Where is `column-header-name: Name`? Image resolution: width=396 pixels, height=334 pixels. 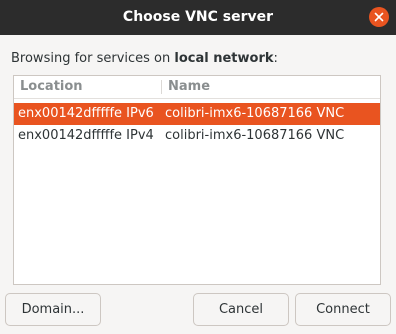
column-header-name: Name is located at coordinates (189, 87).